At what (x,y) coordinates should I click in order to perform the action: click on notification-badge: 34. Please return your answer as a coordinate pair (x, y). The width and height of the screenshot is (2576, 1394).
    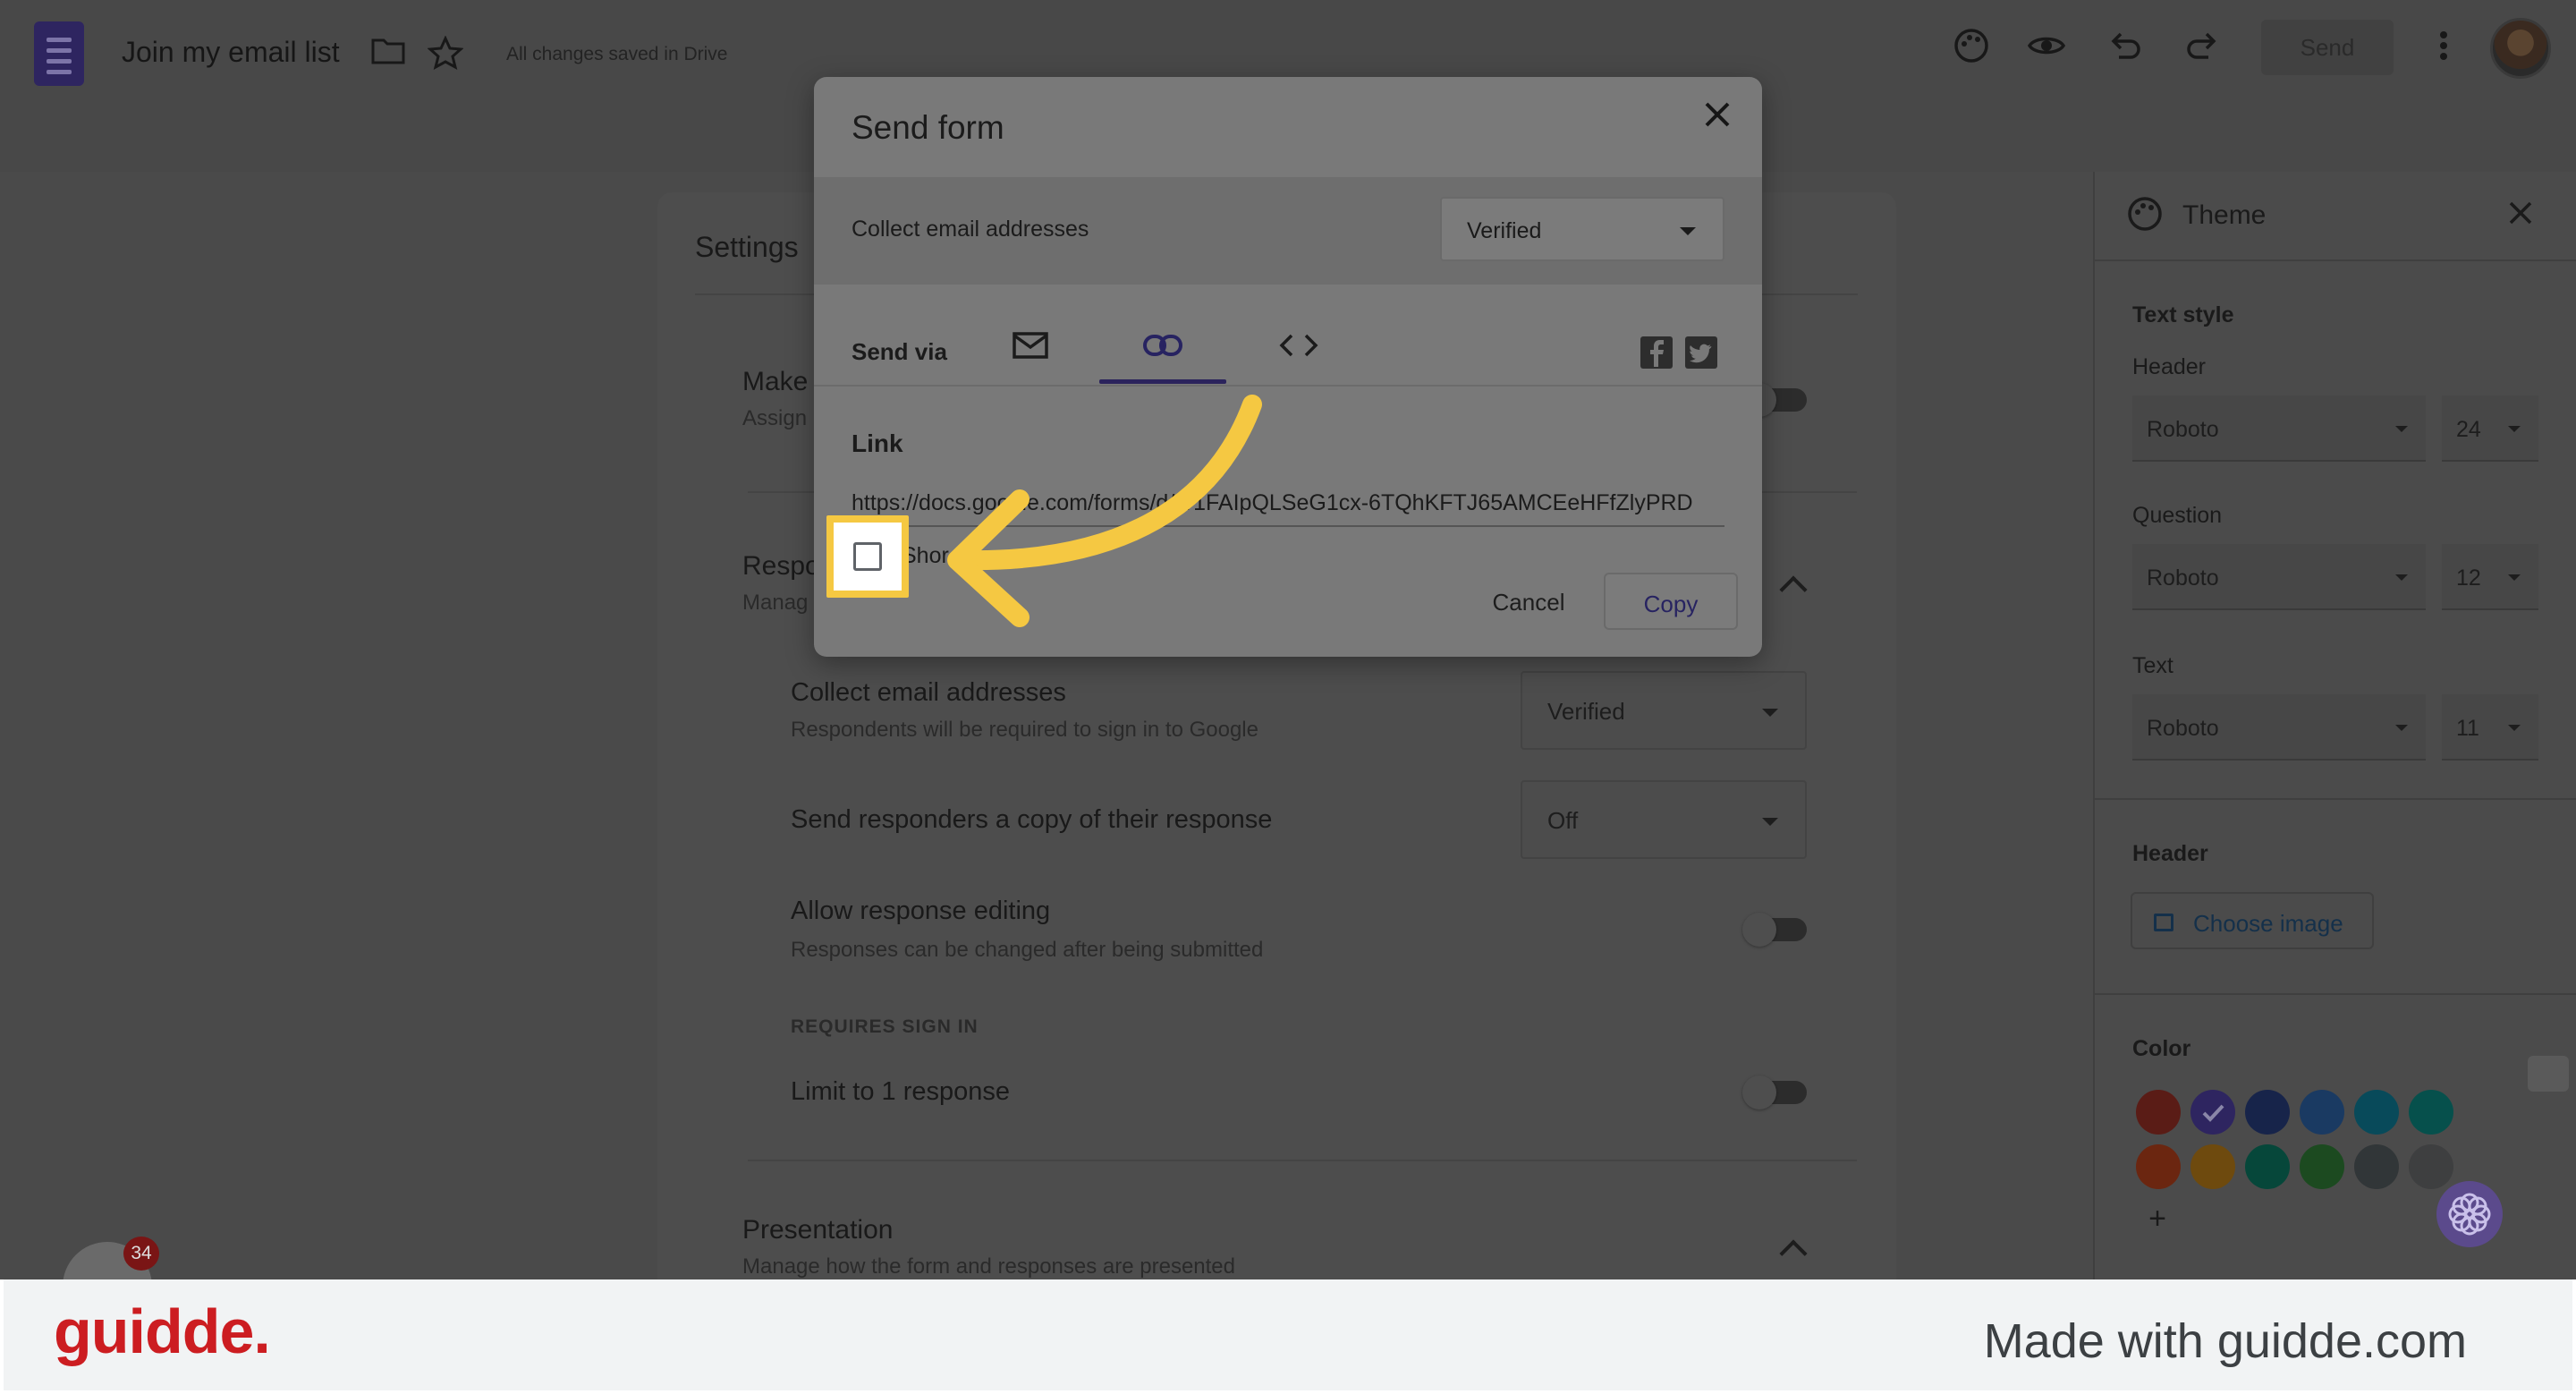
    Looking at the image, I should click on (141, 1254).